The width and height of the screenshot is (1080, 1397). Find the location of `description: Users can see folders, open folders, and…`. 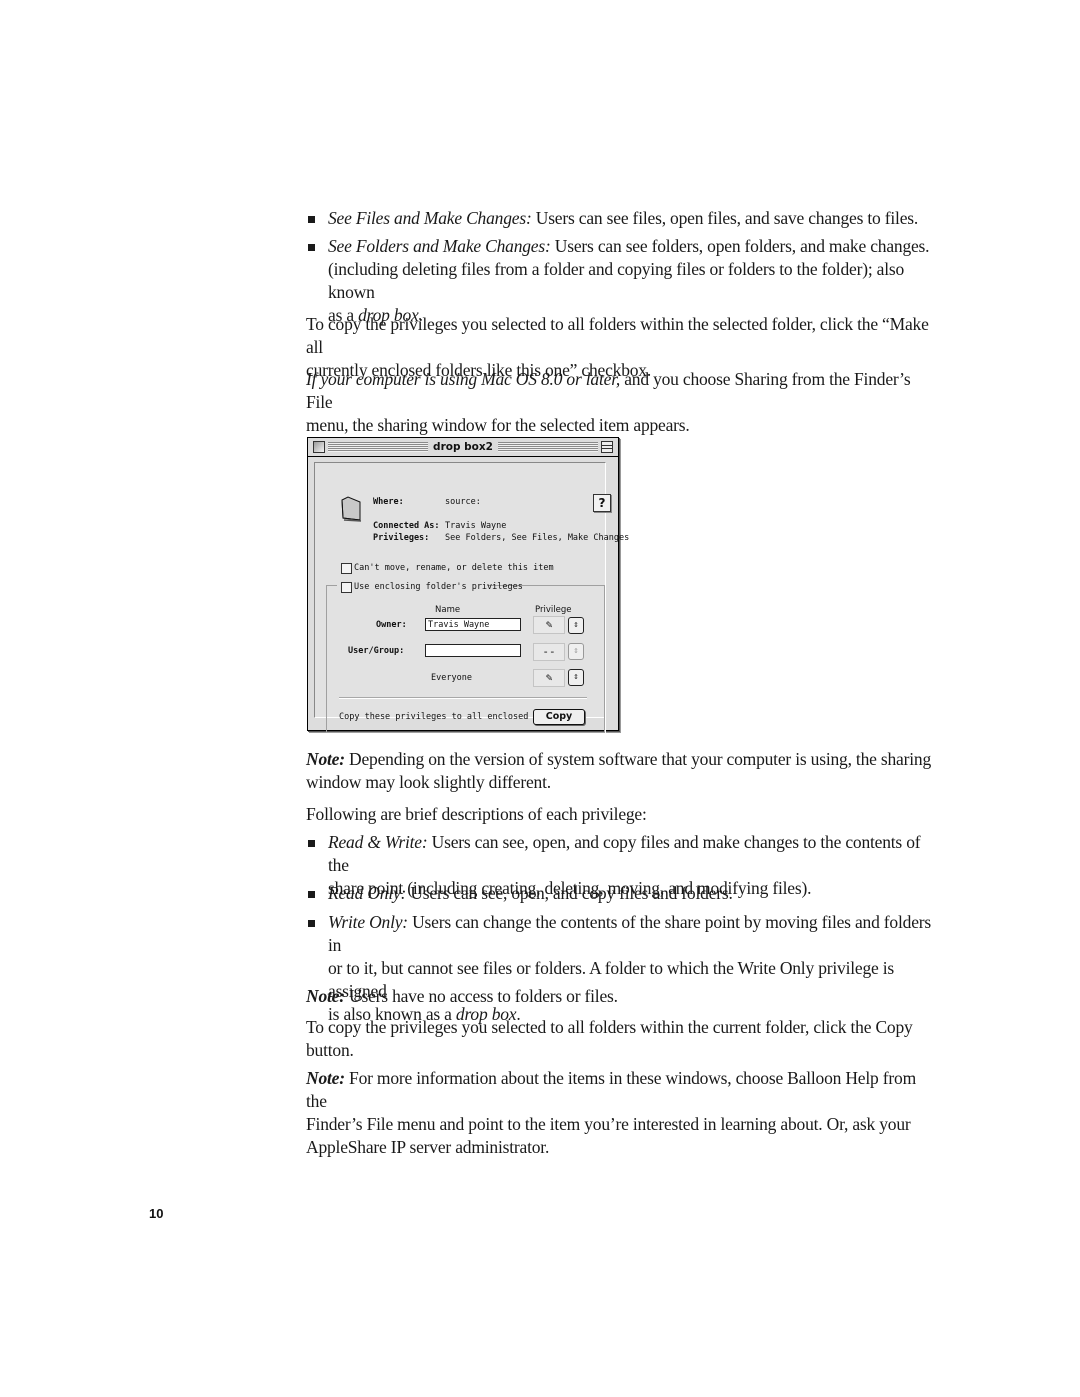

description: Users can see folders, open folders, and… is located at coordinates (740, 246).